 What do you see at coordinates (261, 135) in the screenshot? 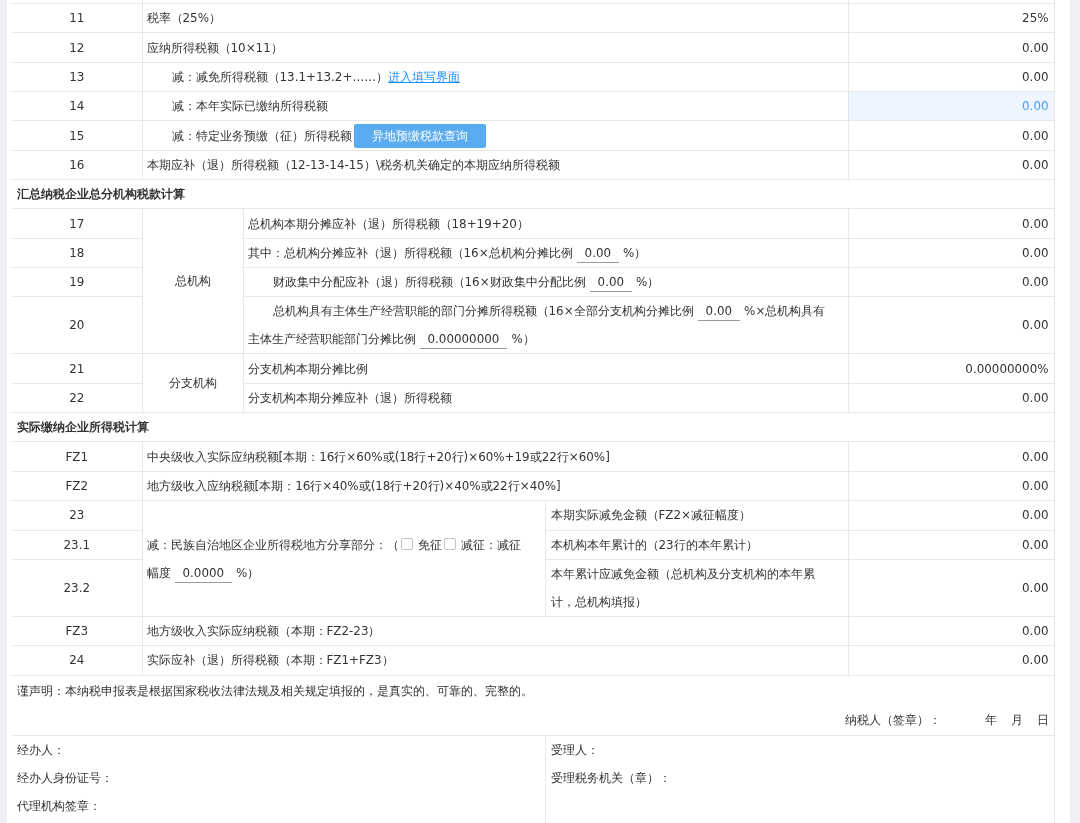
I see `label-text: 减：特定业务预缴（征）所得税额` at bounding box center [261, 135].